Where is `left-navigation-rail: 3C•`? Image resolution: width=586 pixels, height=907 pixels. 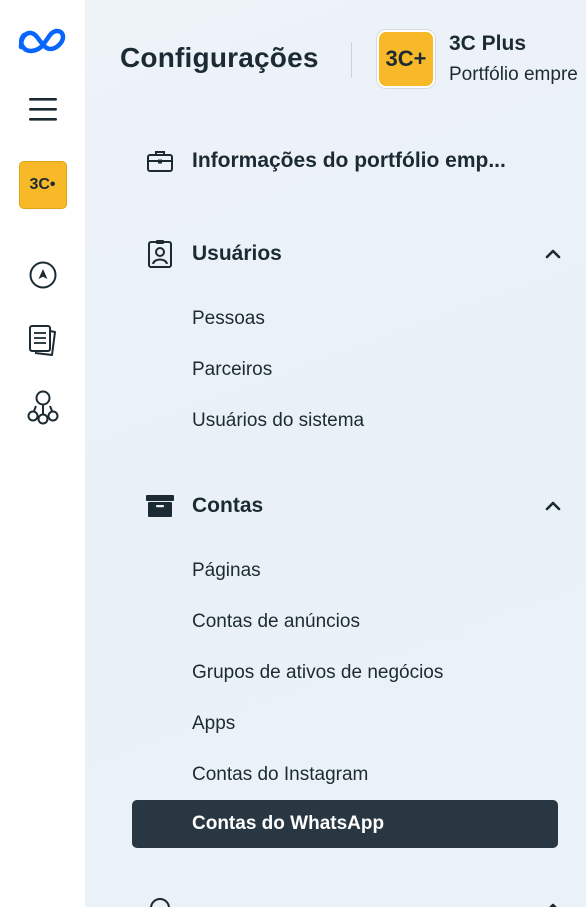
left-navigation-rail: 3C• is located at coordinates (42, 453).